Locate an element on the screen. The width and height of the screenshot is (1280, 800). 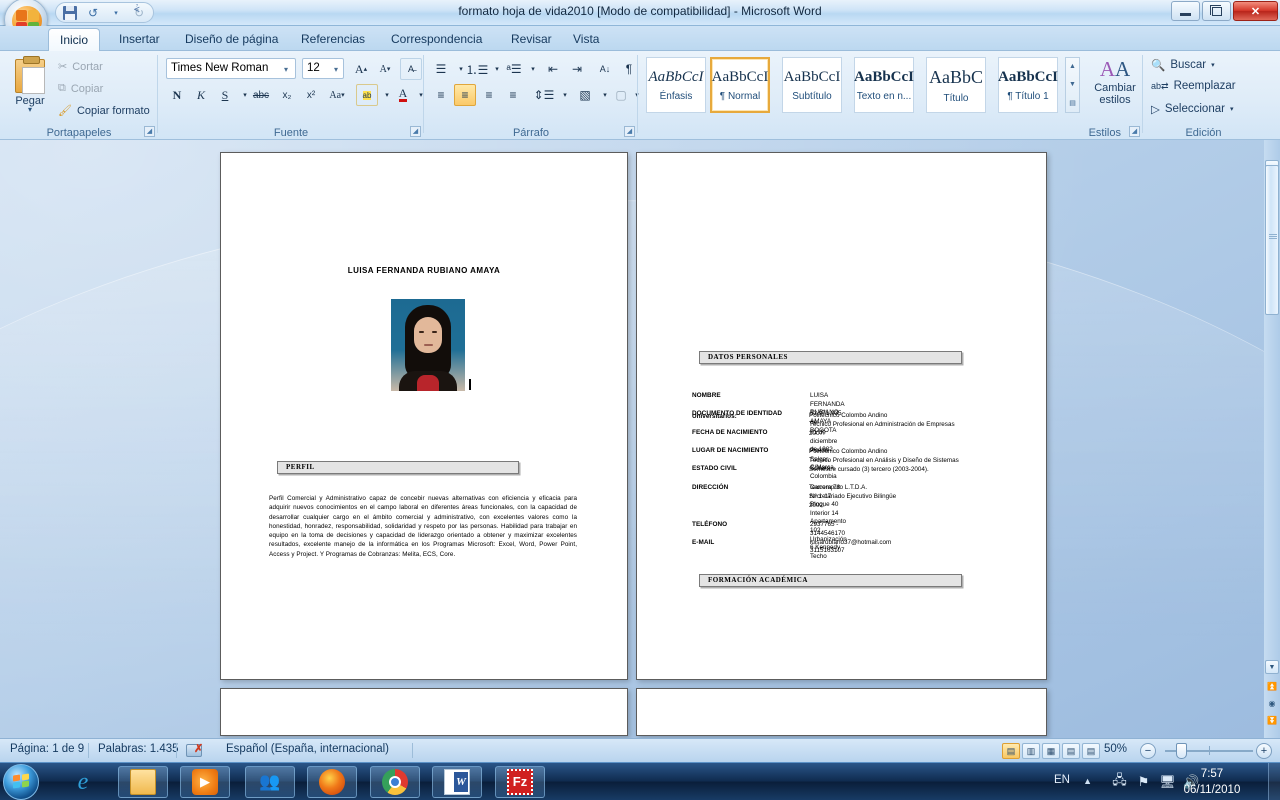
tab-inicio: Inicio is located at coordinates (74, 39).